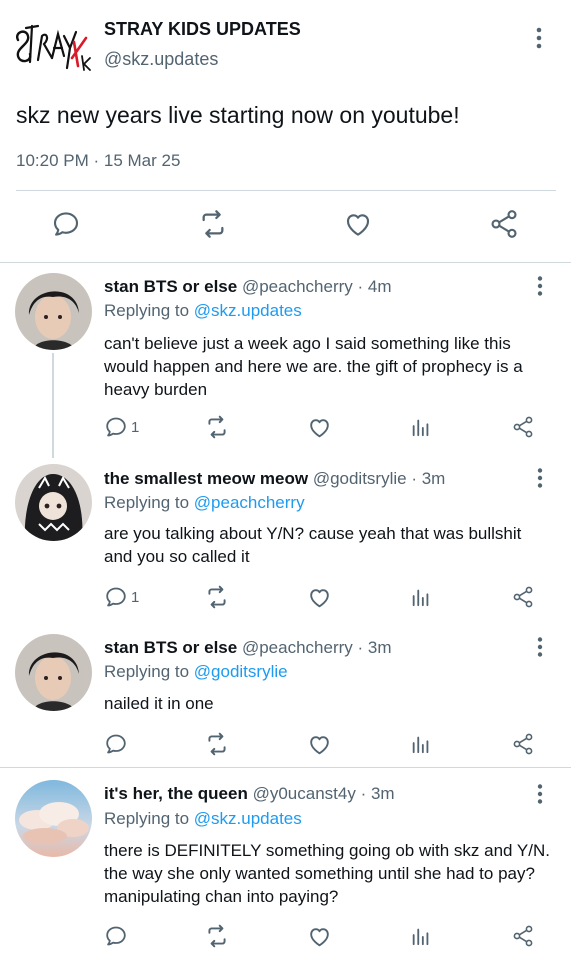  I want to click on reply-header: stan BTS or else @peachcherry · 3m, so click(247, 648).